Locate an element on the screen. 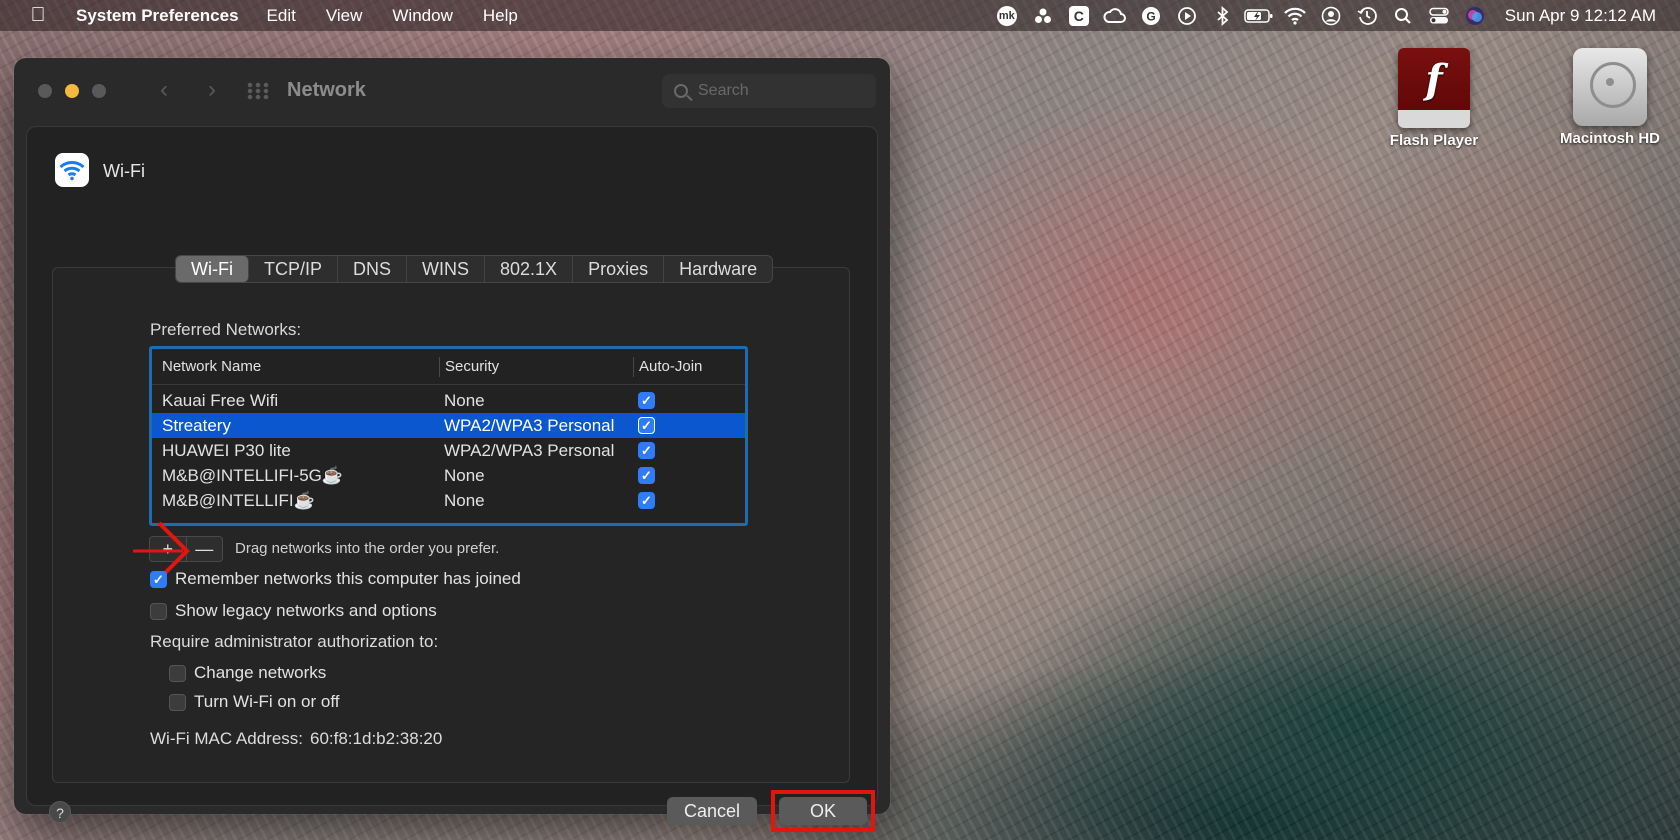  table-row-selected: Streatery WPA2/WPA3 Personal ✓ is located at coordinates (448, 425).